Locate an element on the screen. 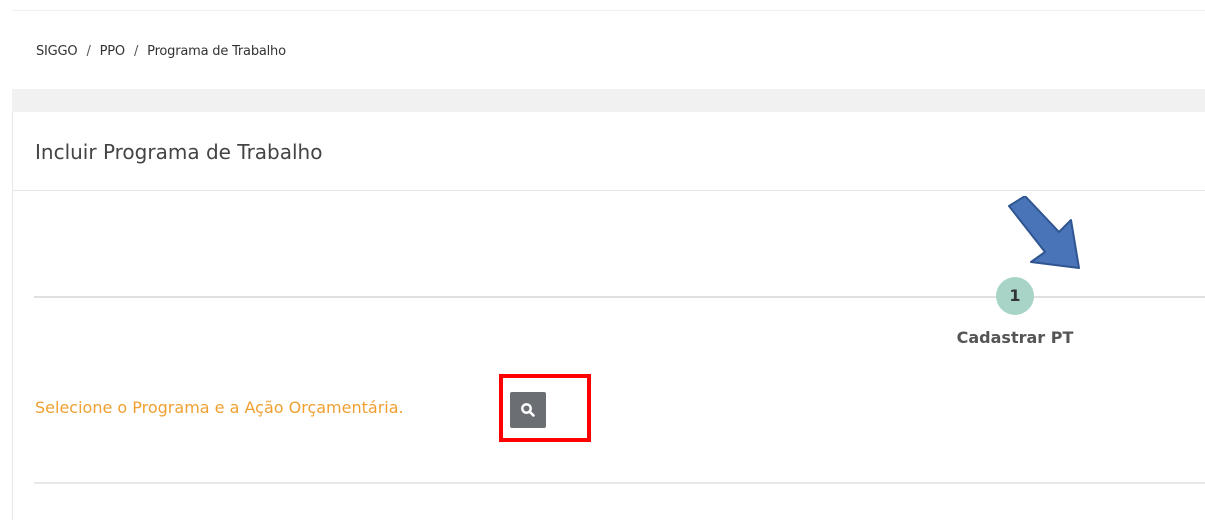  title-divider is located at coordinates (609, 190).